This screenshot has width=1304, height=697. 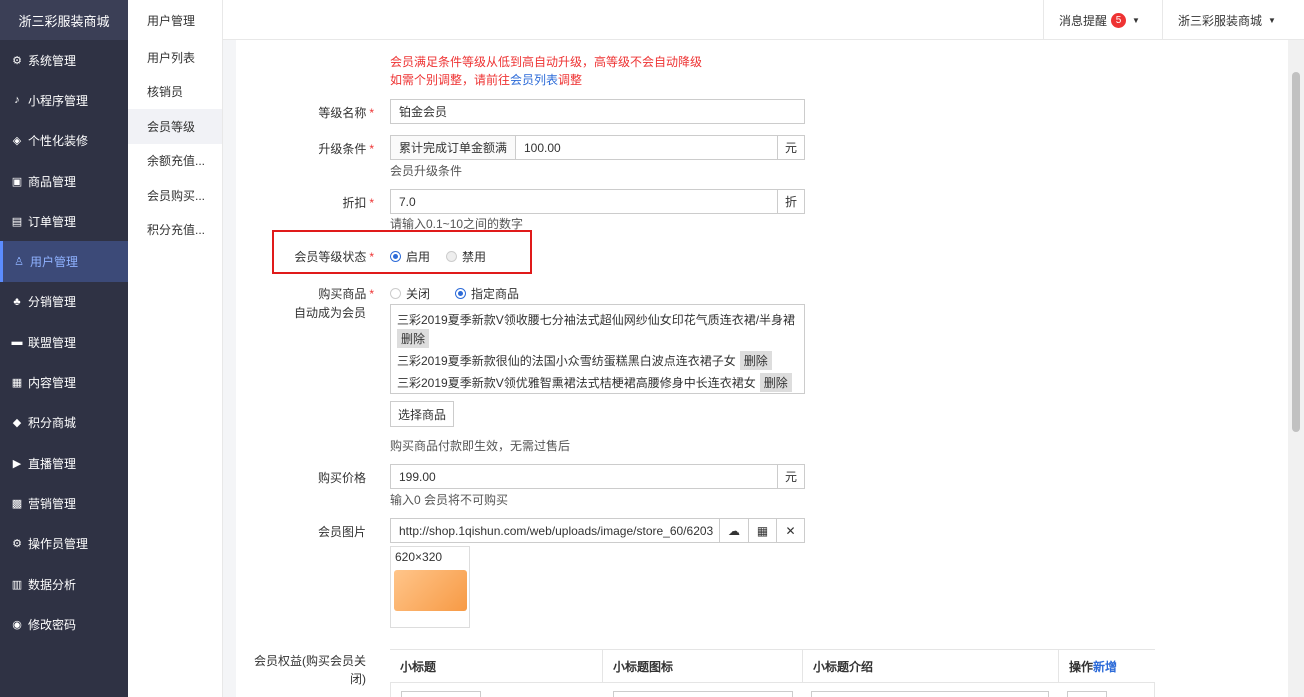 What do you see at coordinates (570, 80) in the screenshot?
I see `adjust-notice-suffix: 调整` at bounding box center [570, 80].